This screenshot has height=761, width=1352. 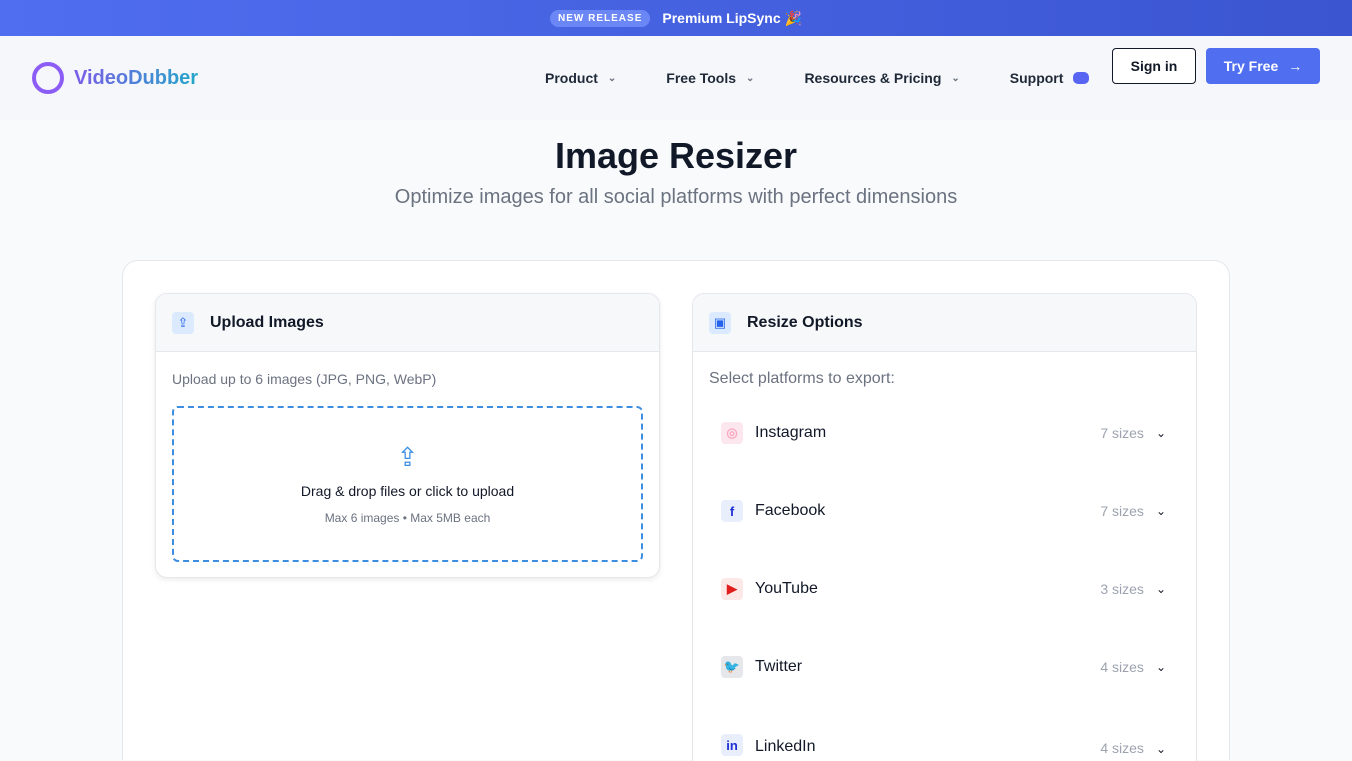 I want to click on facebook-icon: f, so click(x=732, y=511).